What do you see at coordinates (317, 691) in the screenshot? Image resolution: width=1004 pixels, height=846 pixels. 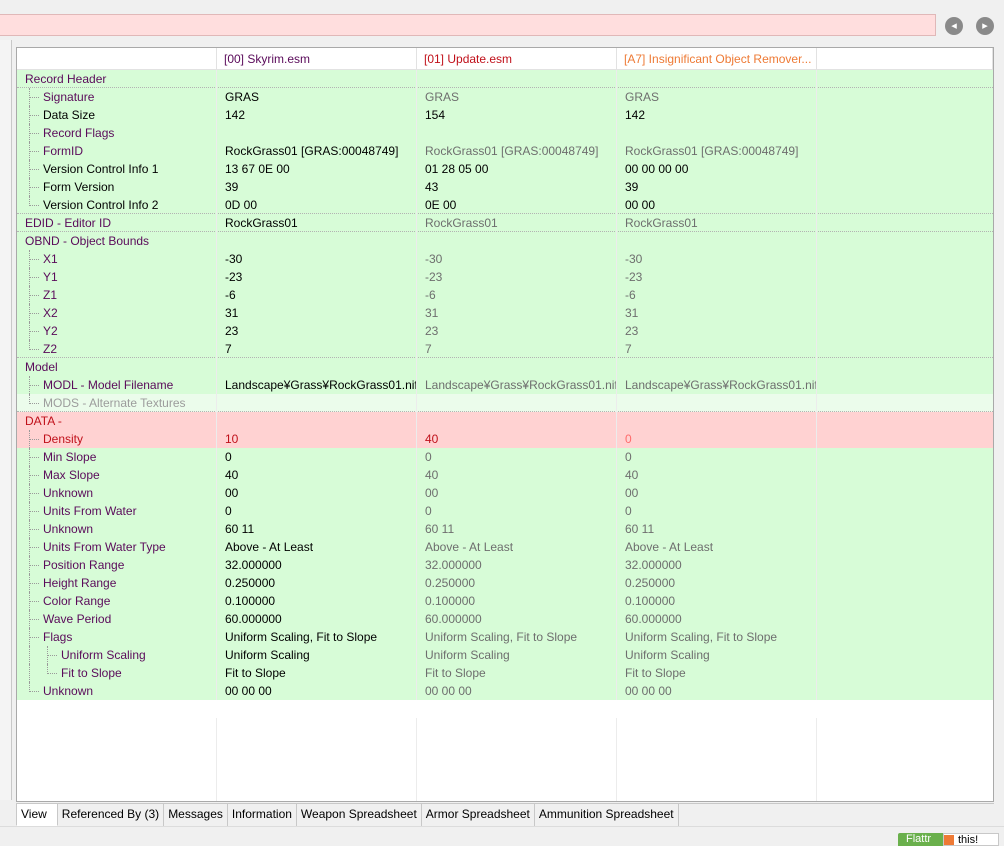 I see `cell-skyrim: 00 00 00` at bounding box center [317, 691].